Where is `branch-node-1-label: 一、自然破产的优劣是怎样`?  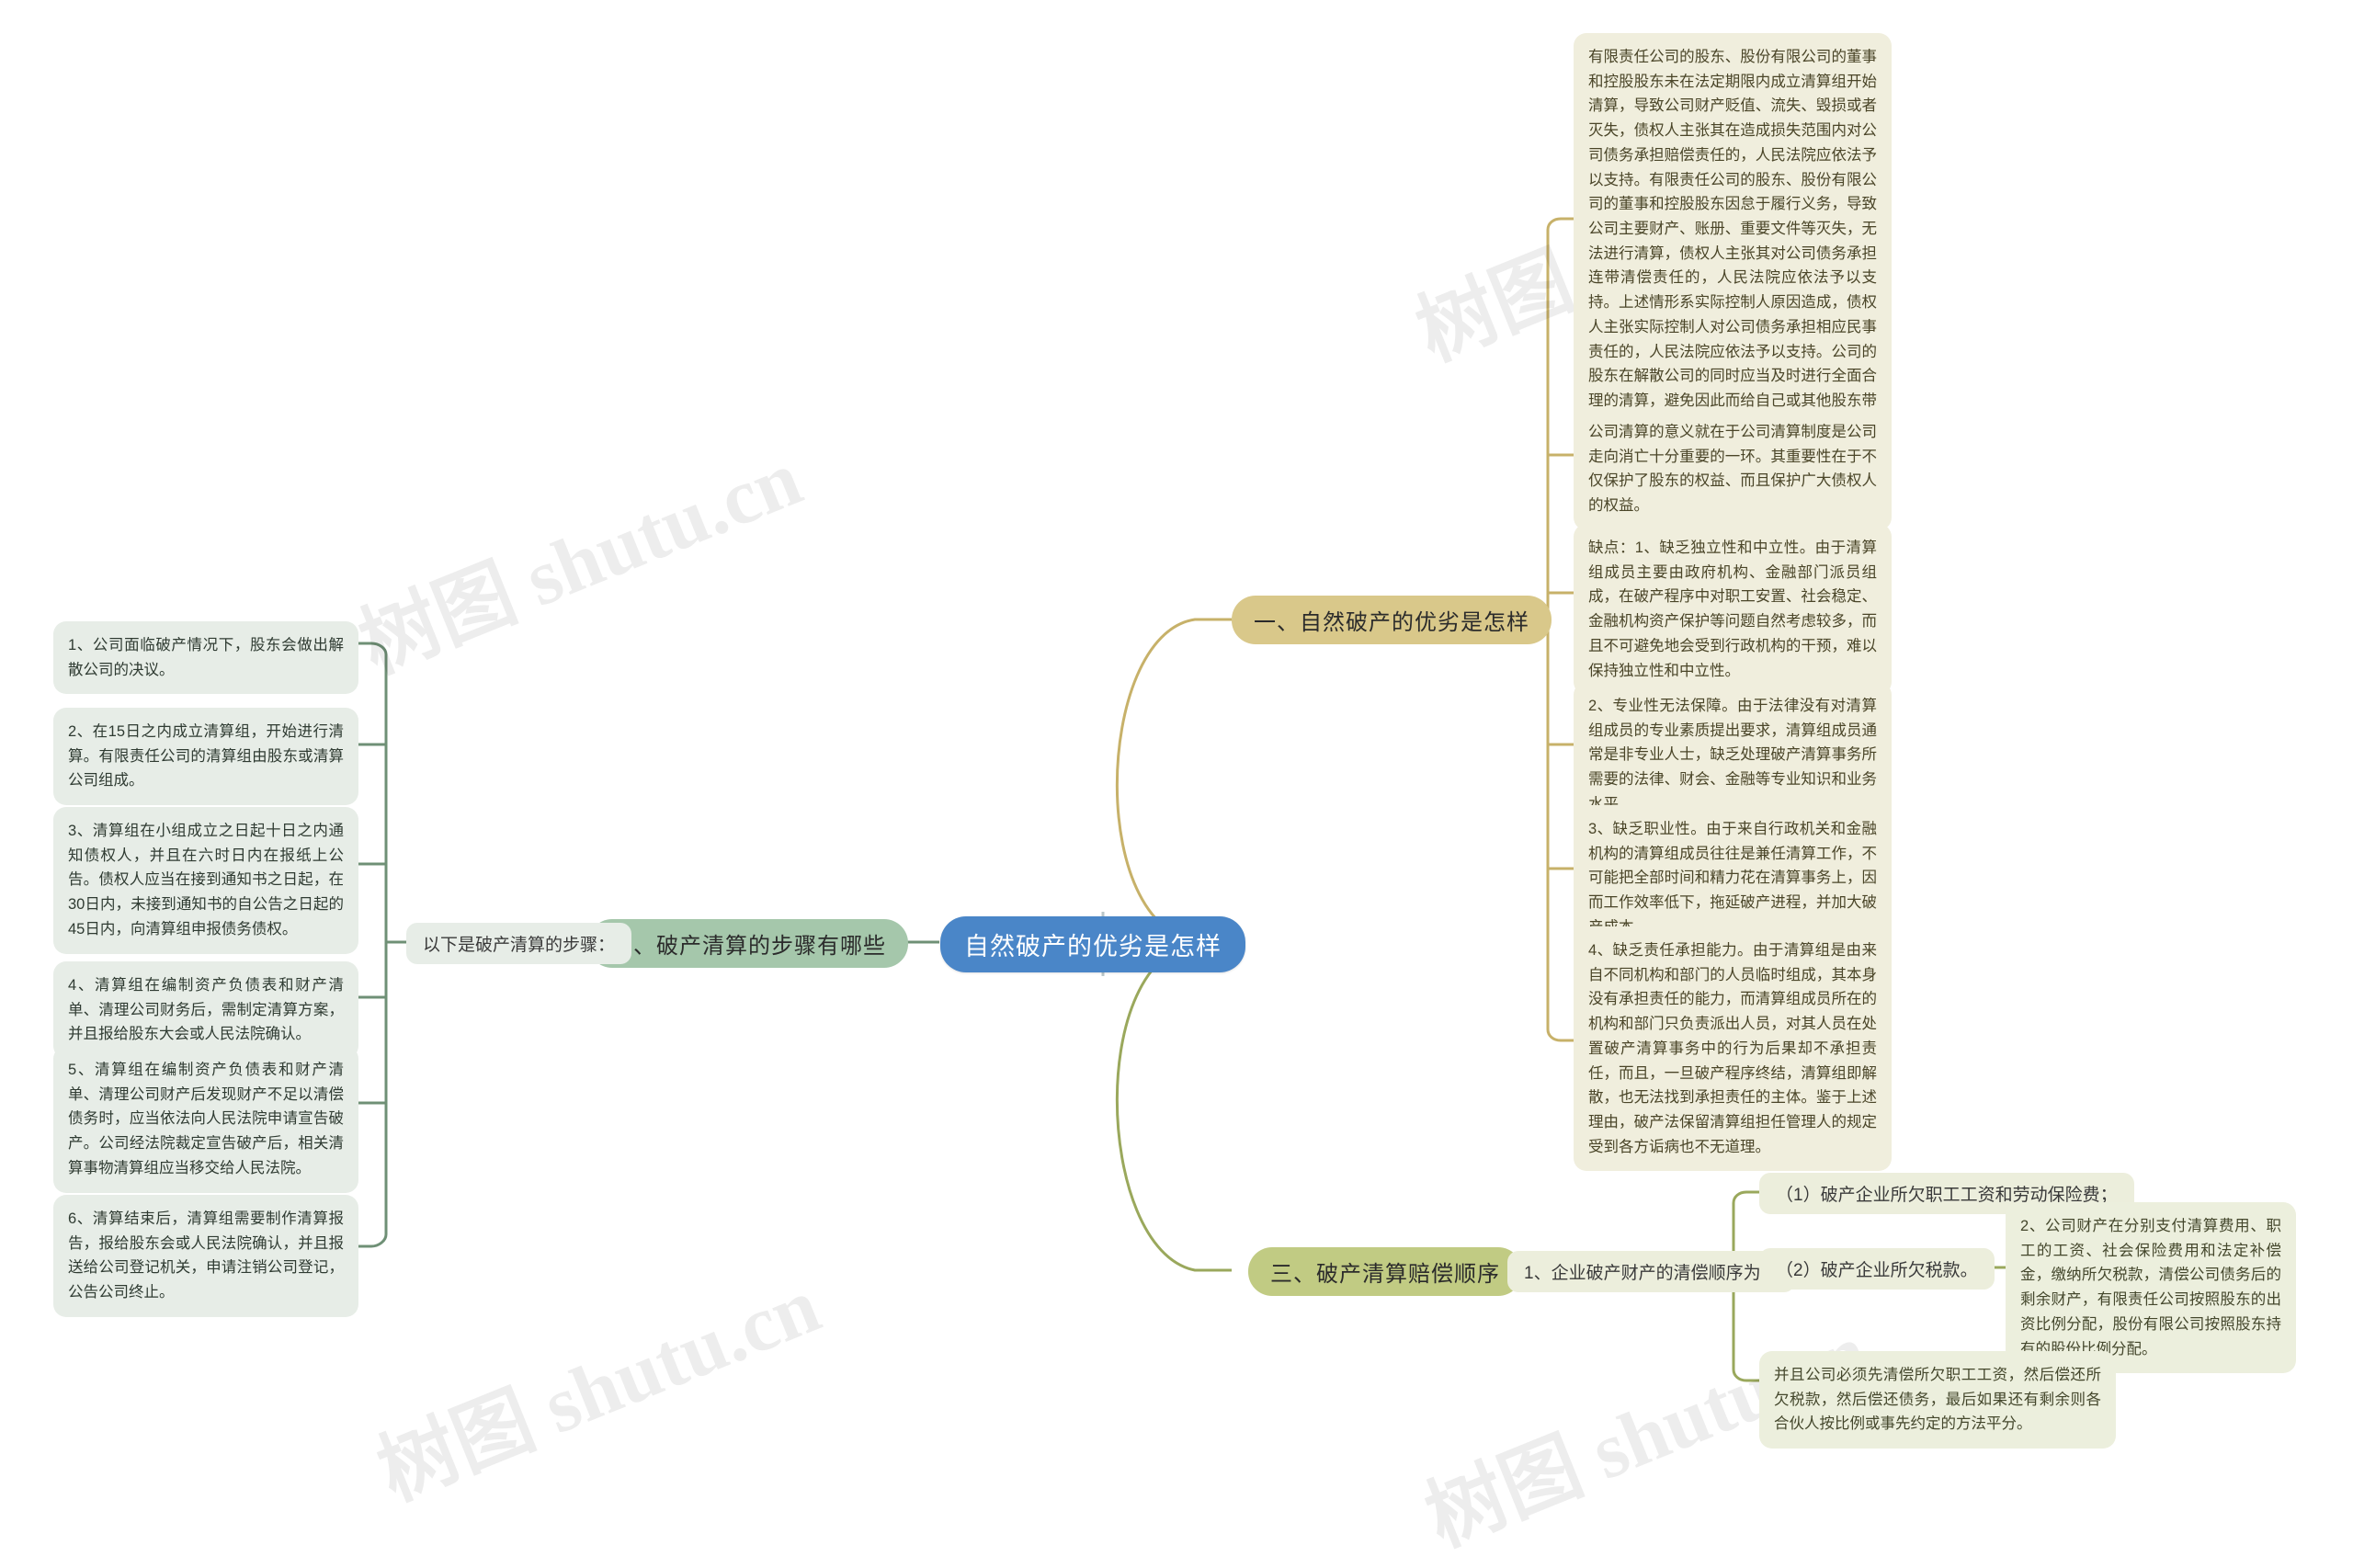 branch-node-1-label: 一、自然破产的优劣是怎样 is located at coordinates (1391, 622).